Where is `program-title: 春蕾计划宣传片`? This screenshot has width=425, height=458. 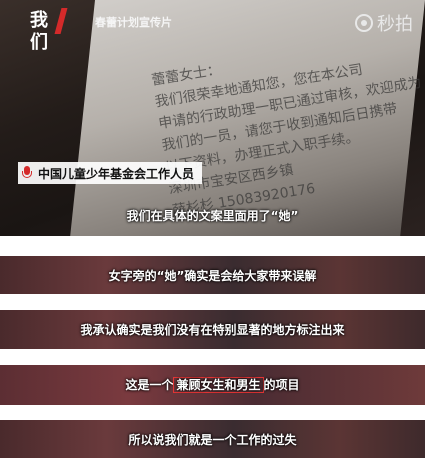 program-title: 春蕾计划宣传片 is located at coordinates (133, 22).